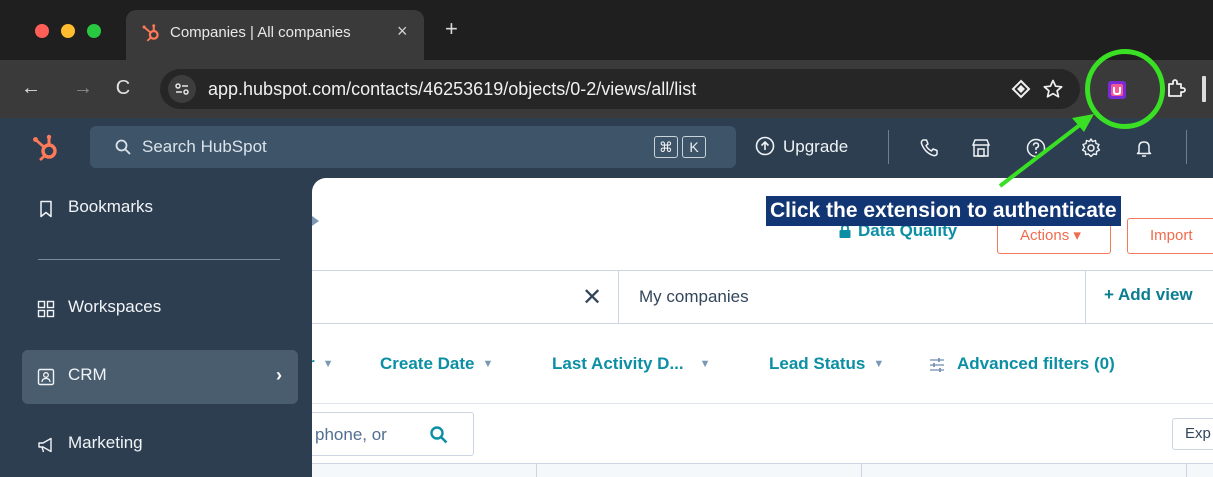 The height and width of the screenshot is (477, 1213). Describe the element at coordinates (1198, 433) in the screenshot. I see `export-label: Exp` at that location.